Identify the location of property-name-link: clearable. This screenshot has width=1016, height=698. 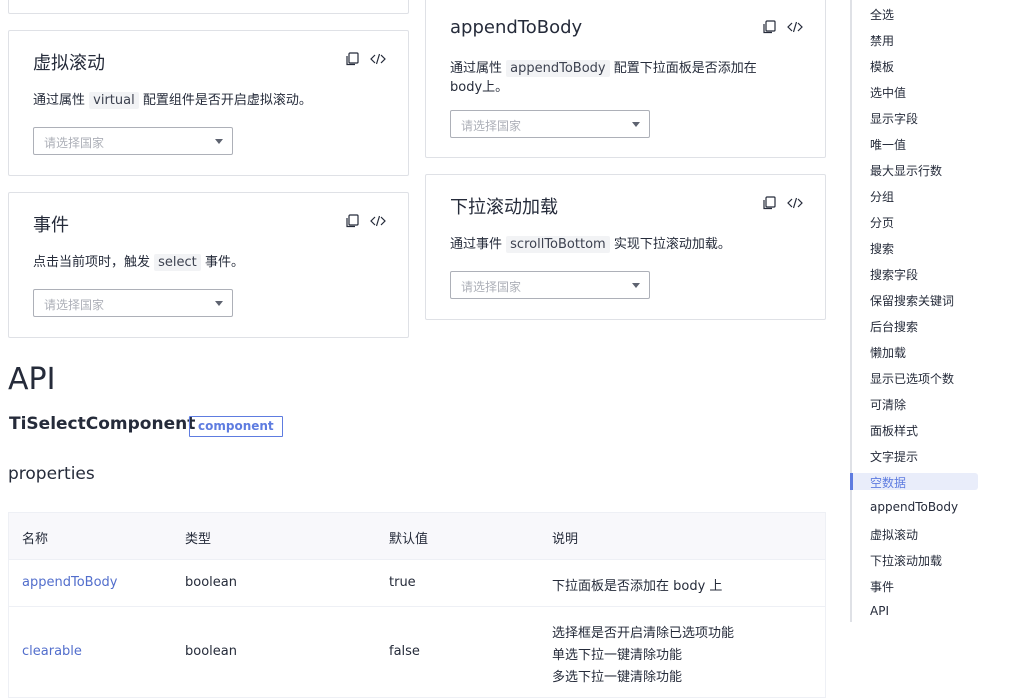
(52, 651).